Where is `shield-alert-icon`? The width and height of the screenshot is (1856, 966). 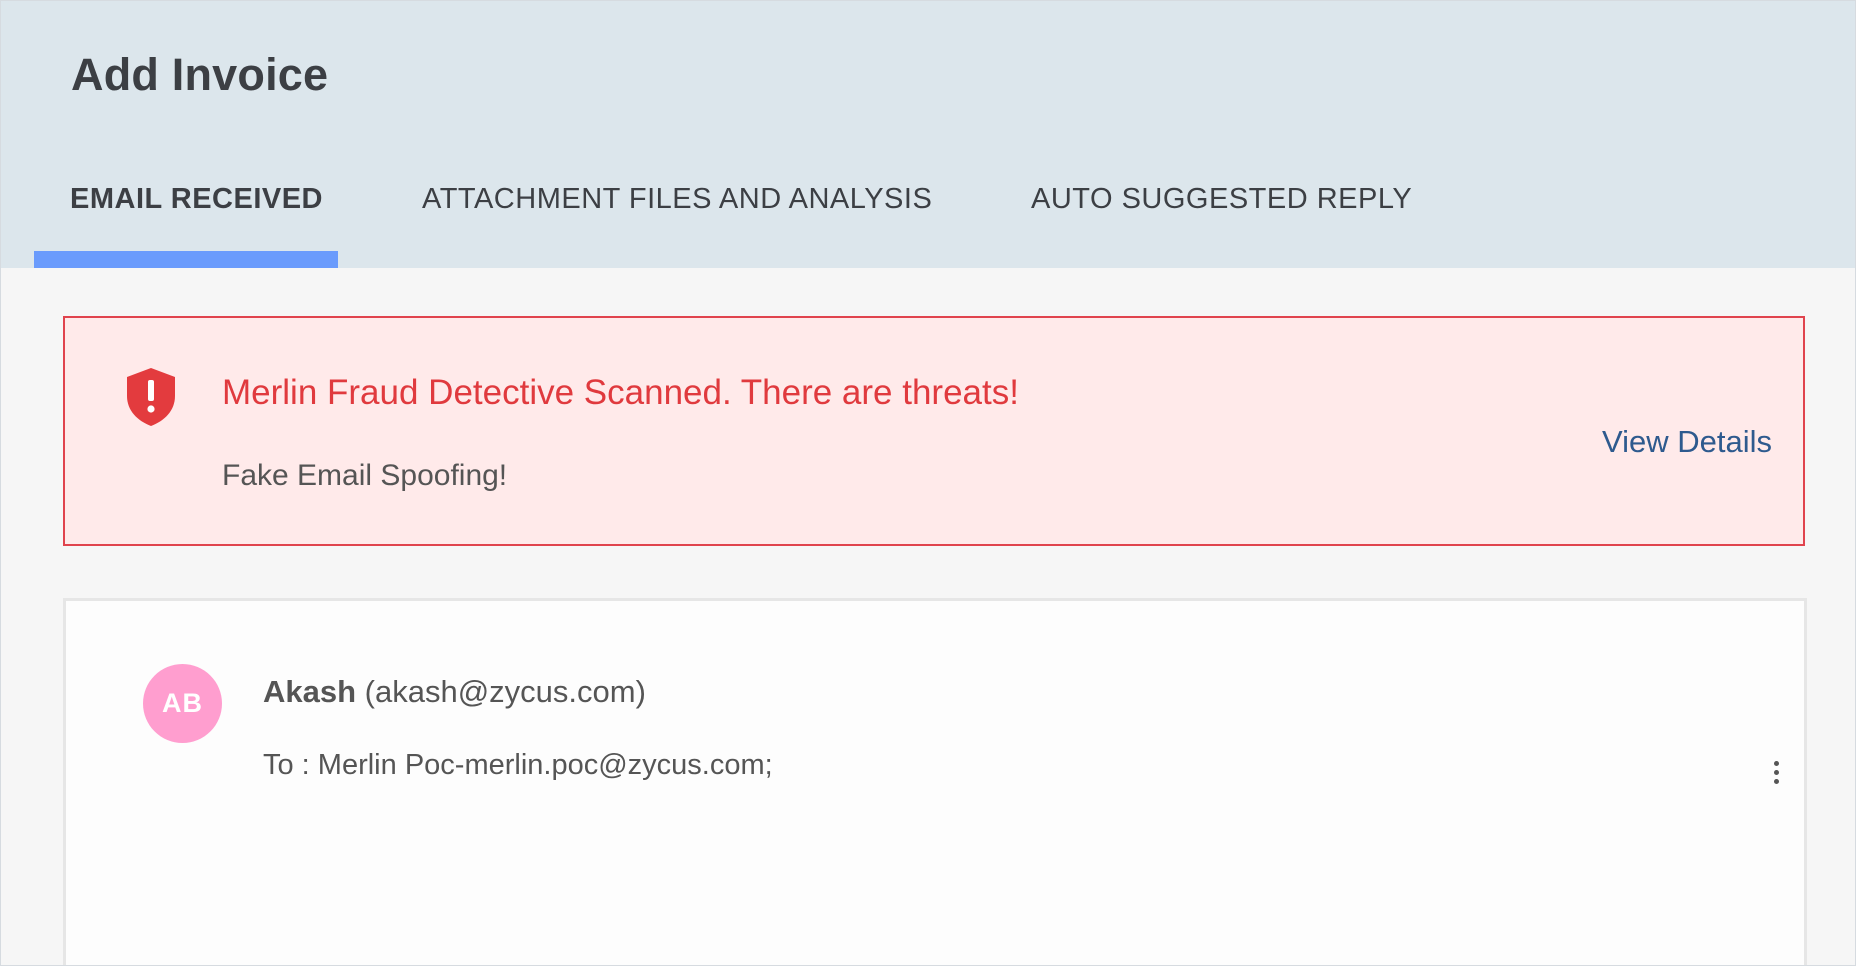
shield-alert-icon is located at coordinates (151, 397).